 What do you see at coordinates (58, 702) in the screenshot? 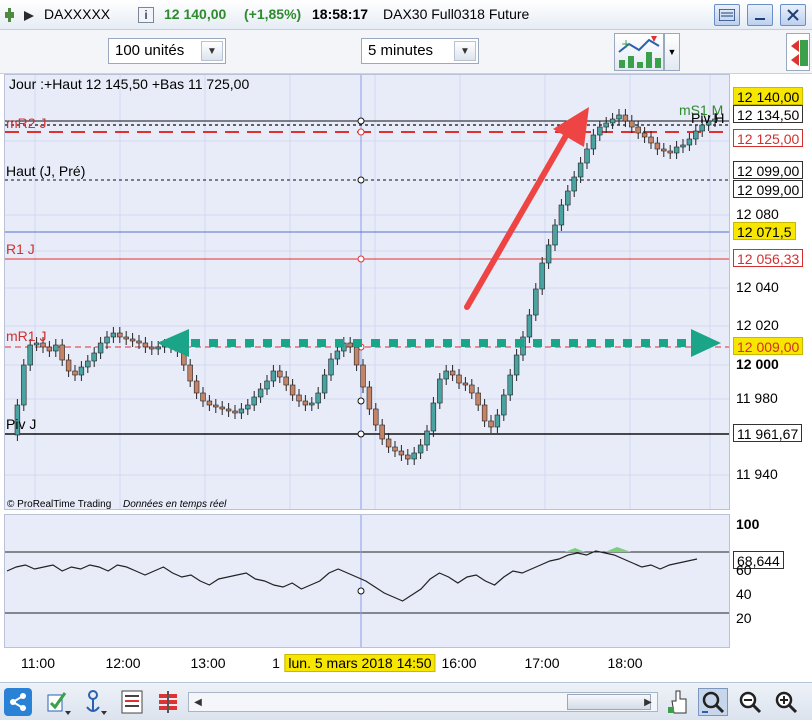
I see `draw-tool-button` at bounding box center [58, 702].